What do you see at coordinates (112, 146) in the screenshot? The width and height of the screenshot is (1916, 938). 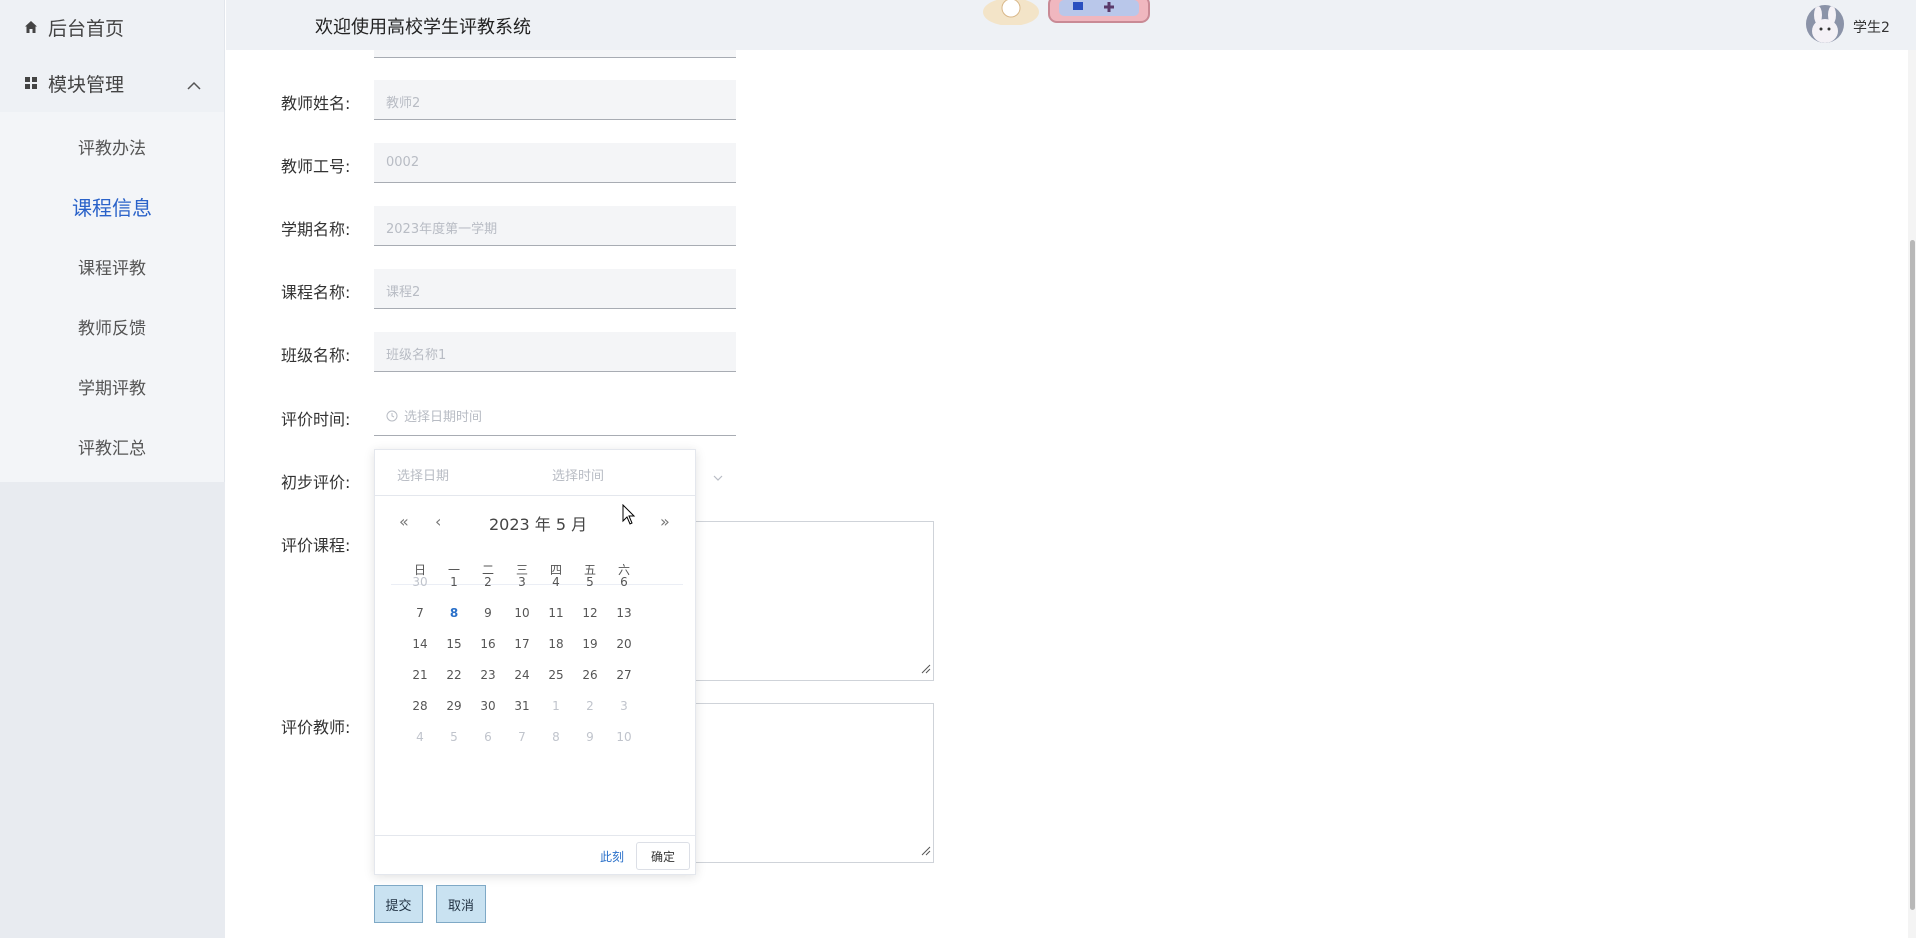 I see `sidebar-item-eval-method: 评教办法` at bounding box center [112, 146].